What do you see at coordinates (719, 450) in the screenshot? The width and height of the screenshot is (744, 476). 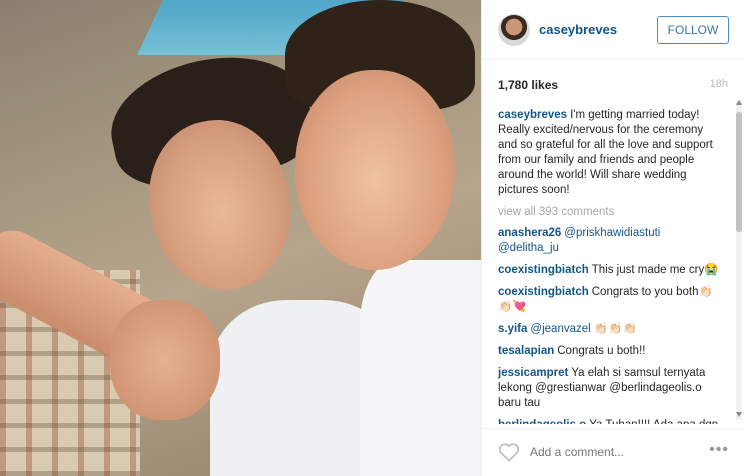 I see `more-options-icon: •••` at bounding box center [719, 450].